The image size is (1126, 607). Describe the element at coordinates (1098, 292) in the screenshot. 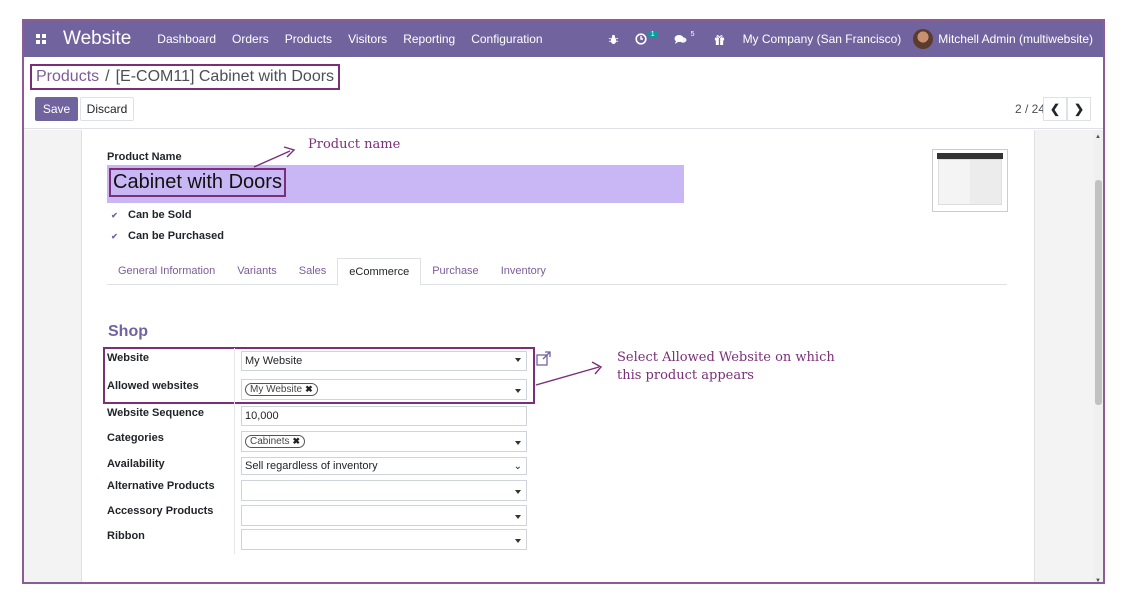

I see `scrollbar-thumb` at that location.